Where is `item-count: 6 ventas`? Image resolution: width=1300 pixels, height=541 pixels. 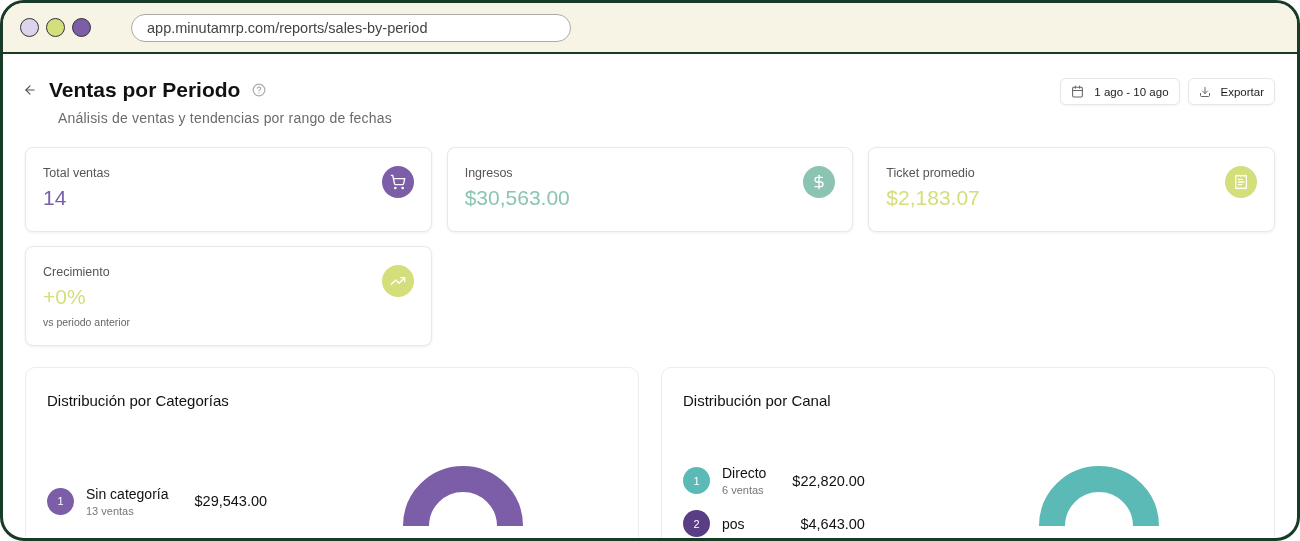 item-count: 6 ventas is located at coordinates (743, 490).